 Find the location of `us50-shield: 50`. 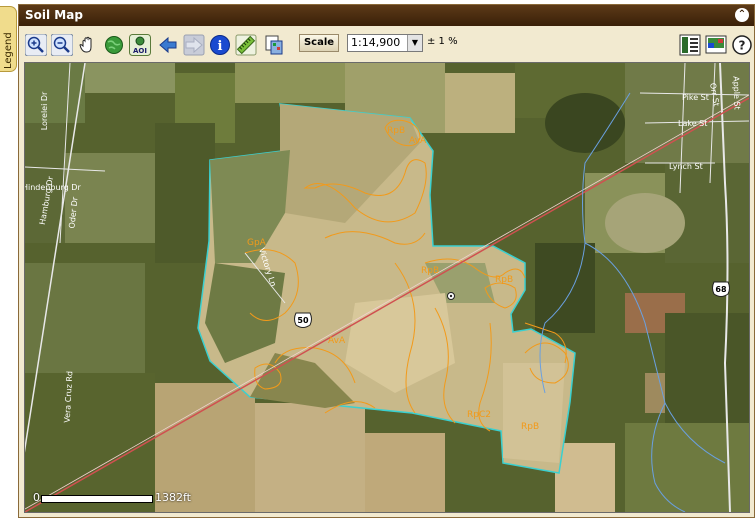

us50-shield: 50 is located at coordinates (303, 320).